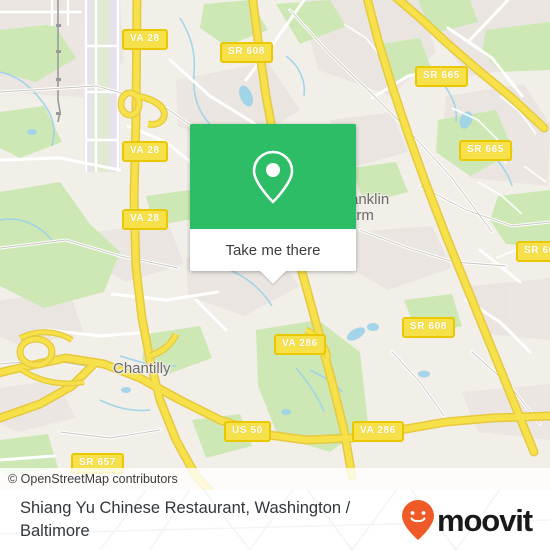 Image resolution: width=550 pixels, height=550 pixels. I want to click on map-pin-icon, so click(273, 176).